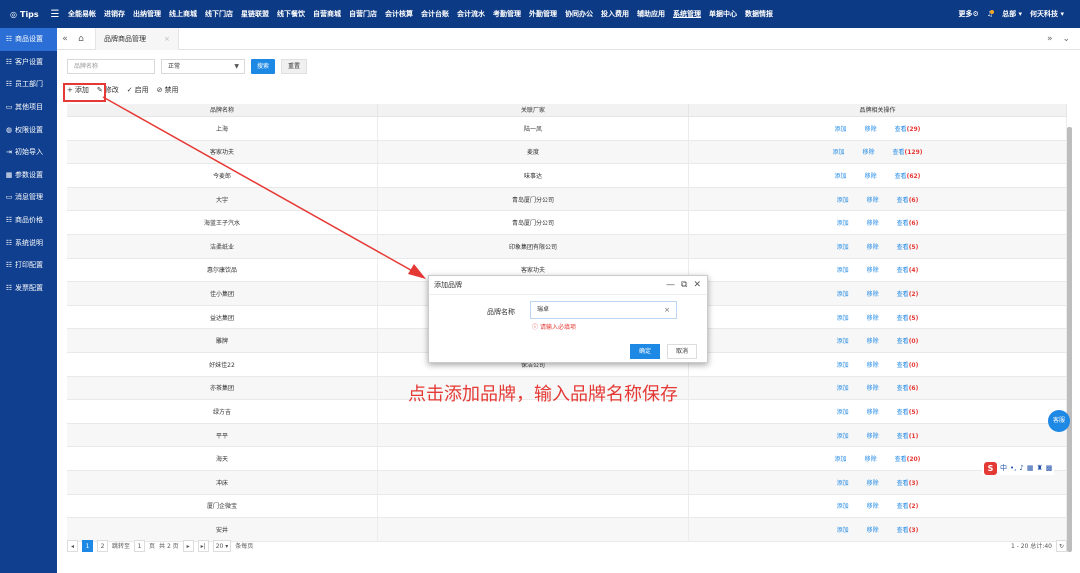  I want to click on maximize-icon: ⧉, so click(684, 285).